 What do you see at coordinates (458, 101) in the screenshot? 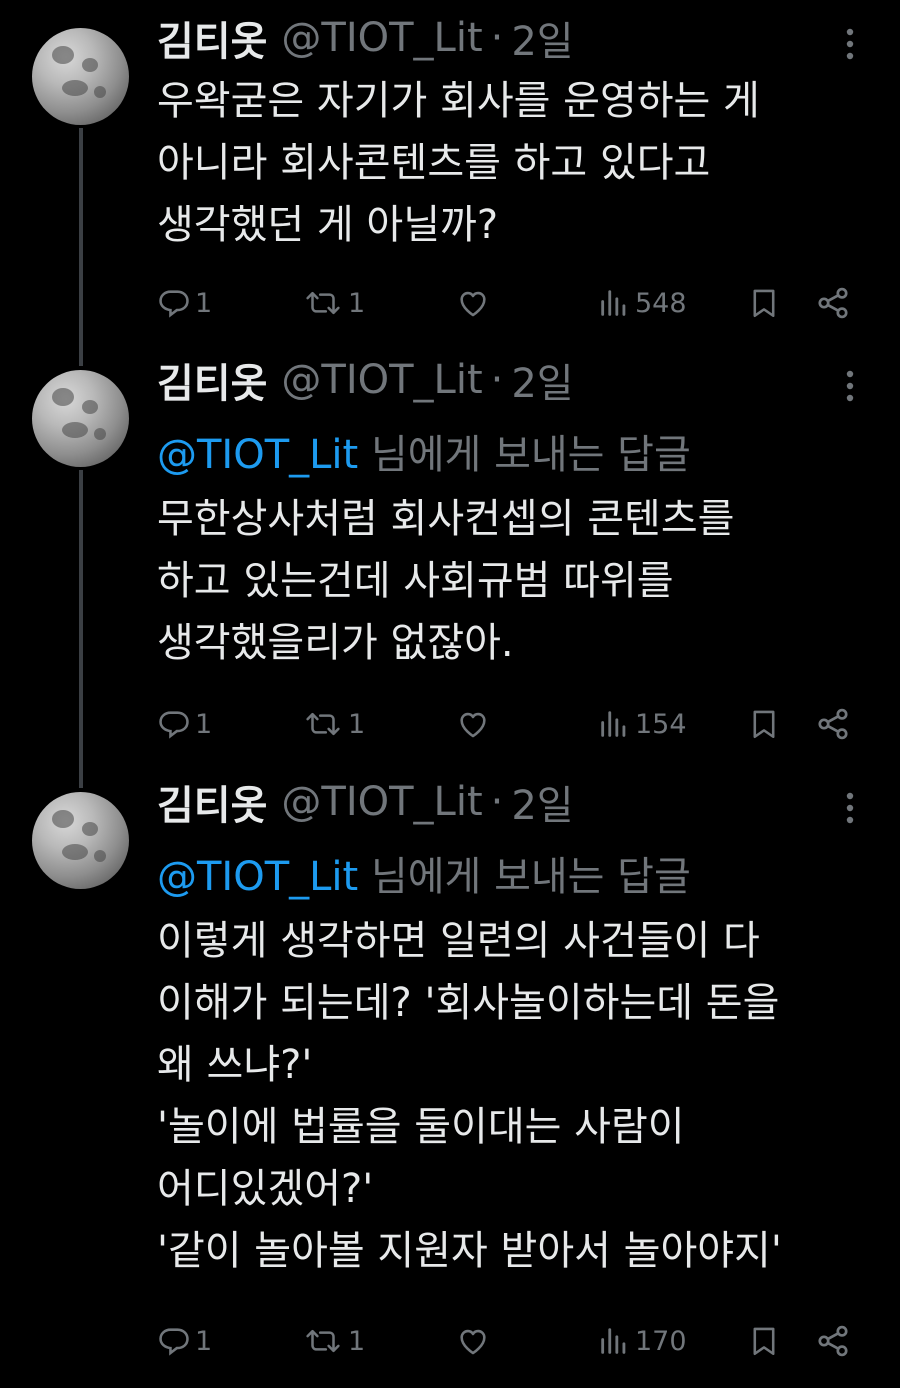
I see `tweet-text-line: 우왁굳은 자기가 회사를 운영하는 게` at bounding box center [458, 101].